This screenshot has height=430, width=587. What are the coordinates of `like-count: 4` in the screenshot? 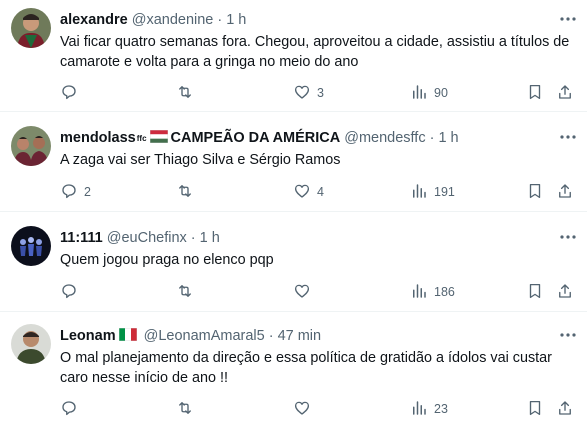 It's located at (320, 192).